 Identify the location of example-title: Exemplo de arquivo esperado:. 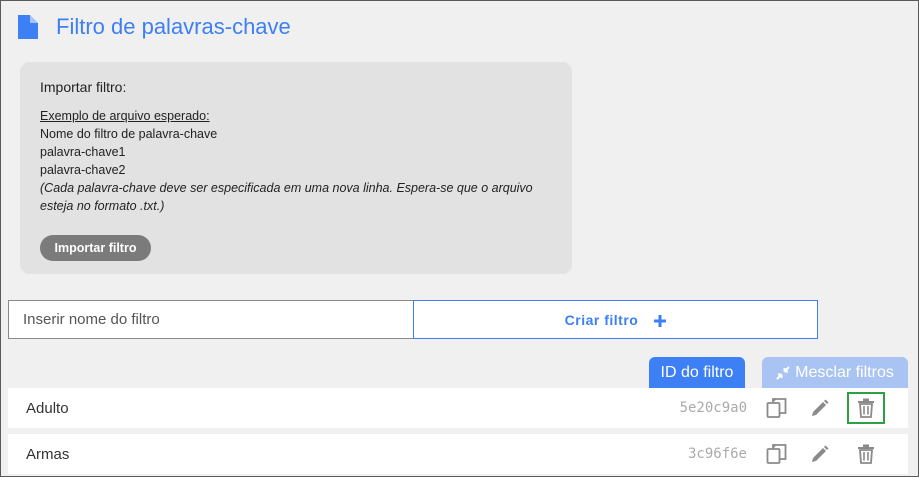
(125, 116).